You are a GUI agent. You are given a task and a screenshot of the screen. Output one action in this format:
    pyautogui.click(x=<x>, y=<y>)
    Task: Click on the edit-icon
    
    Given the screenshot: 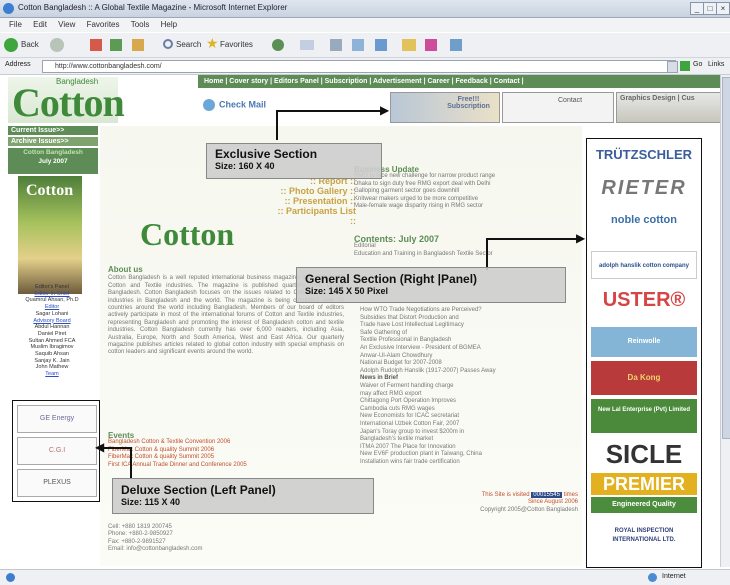 What is the action you would take?
    pyautogui.click(x=358, y=45)
    